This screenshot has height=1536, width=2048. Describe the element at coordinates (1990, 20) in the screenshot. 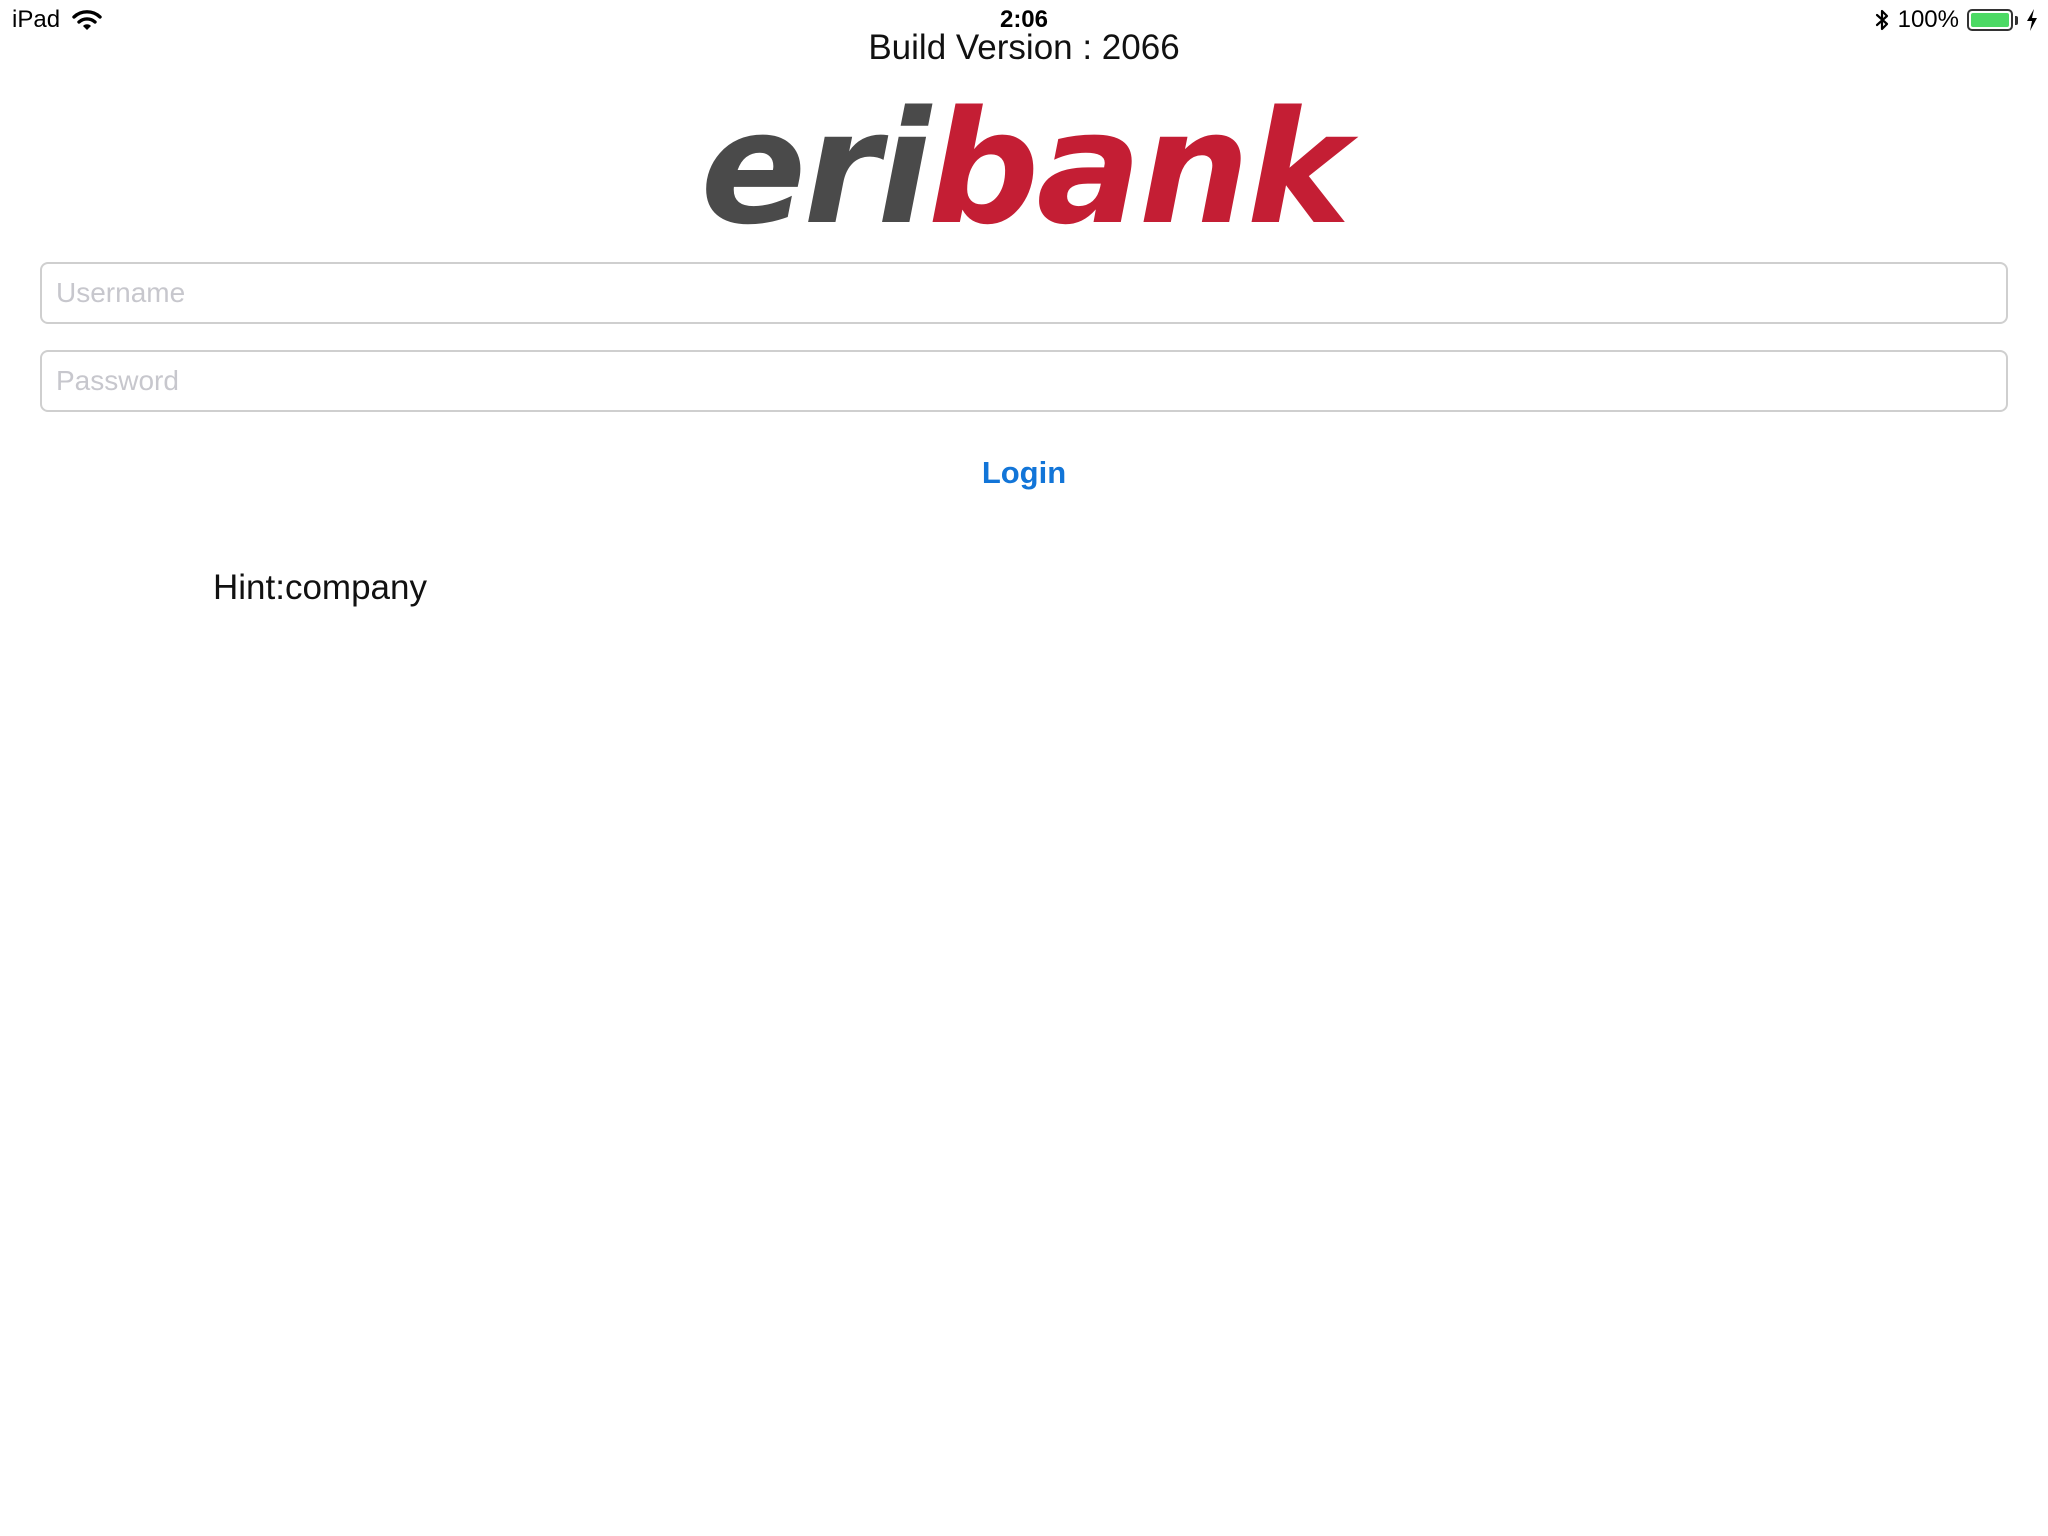

I see `battery-level` at that location.